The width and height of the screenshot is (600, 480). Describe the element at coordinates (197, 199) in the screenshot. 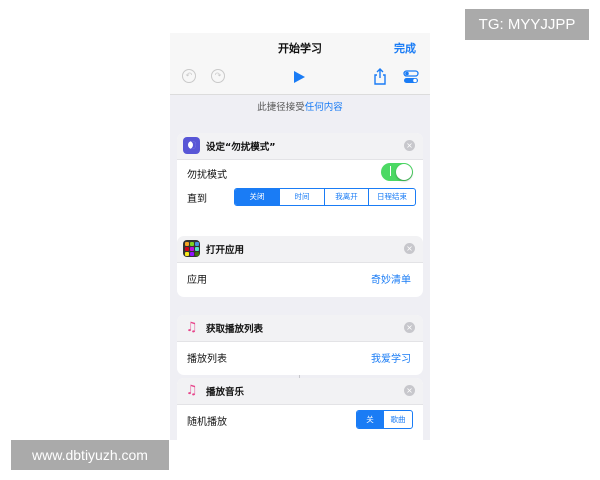

I see `row-label: 直到` at that location.